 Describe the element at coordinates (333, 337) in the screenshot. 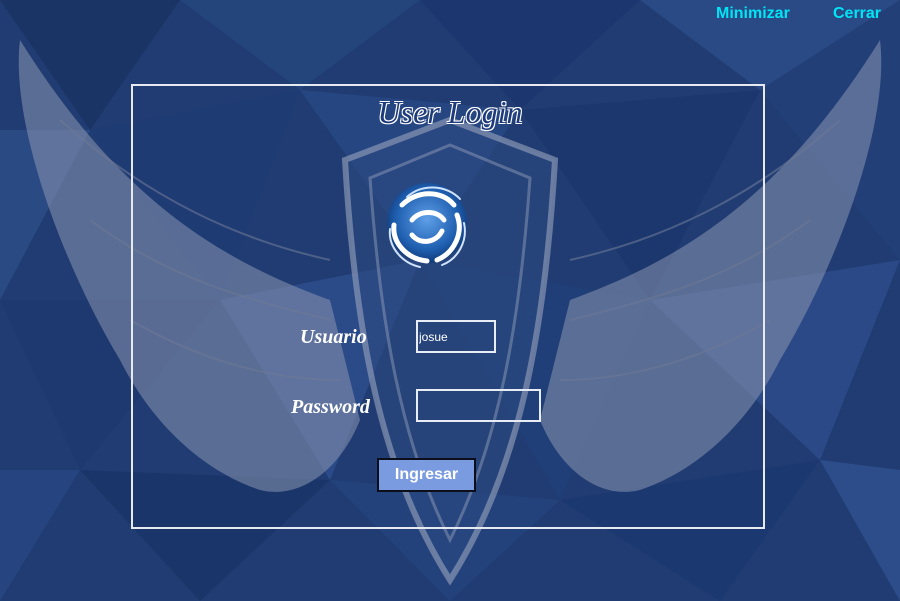

I see `username-label: Usuario` at that location.